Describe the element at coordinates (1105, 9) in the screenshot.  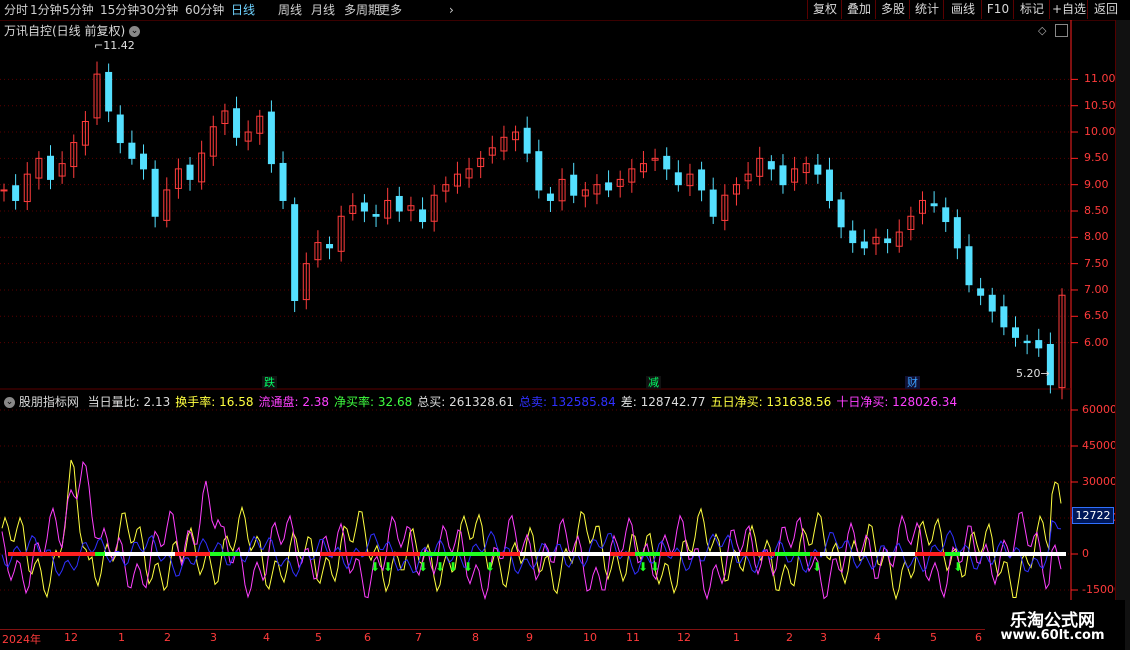
I see `toolbar-button-8: 返回` at that location.